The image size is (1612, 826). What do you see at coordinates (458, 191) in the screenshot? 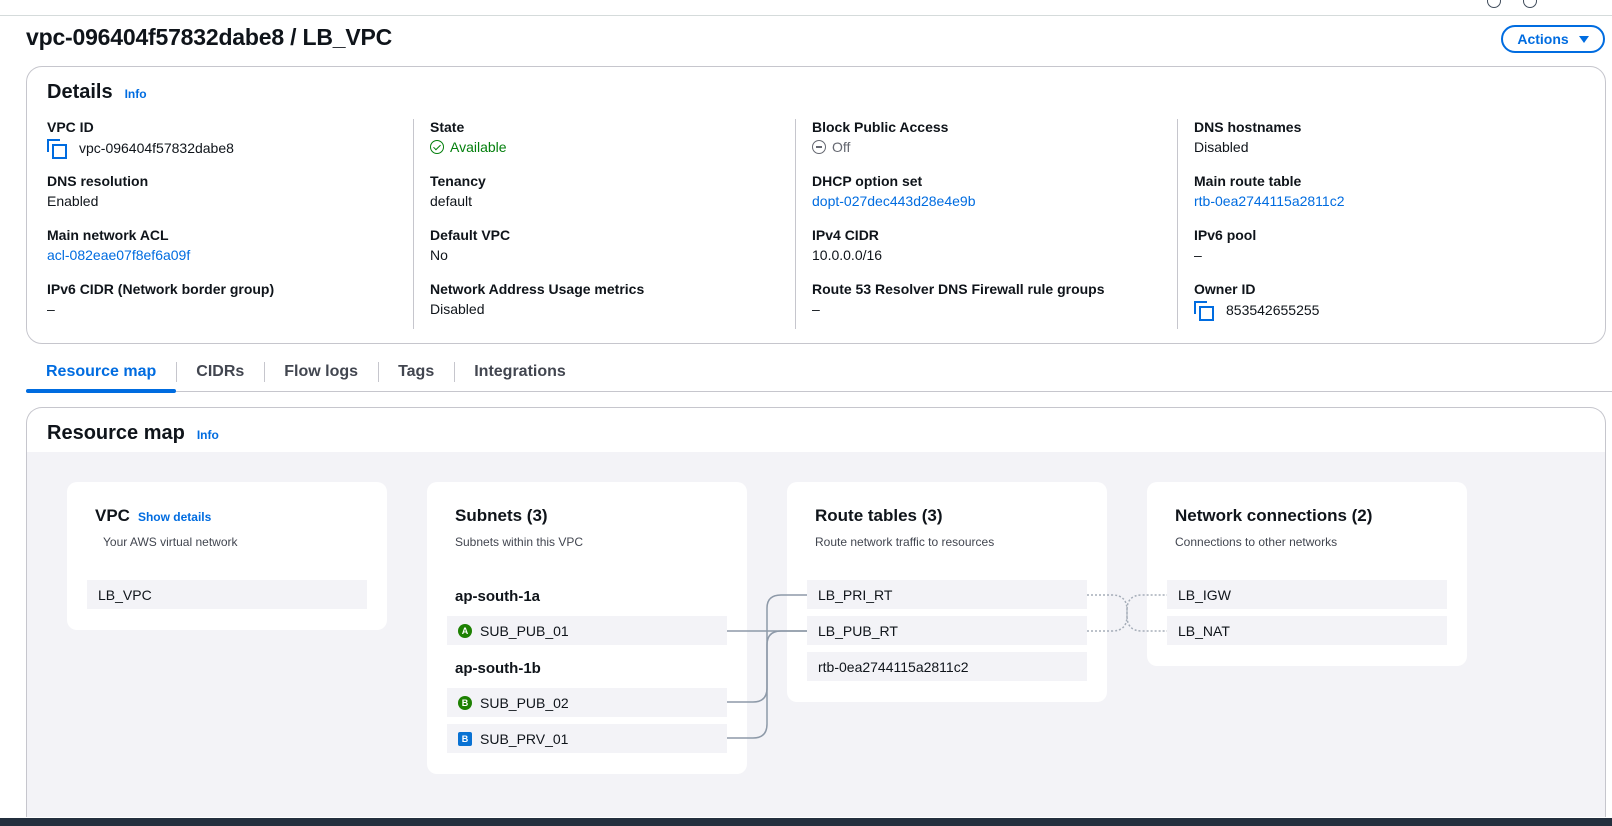
I see `field-tenancy: Tenancy default` at bounding box center [458, 191].